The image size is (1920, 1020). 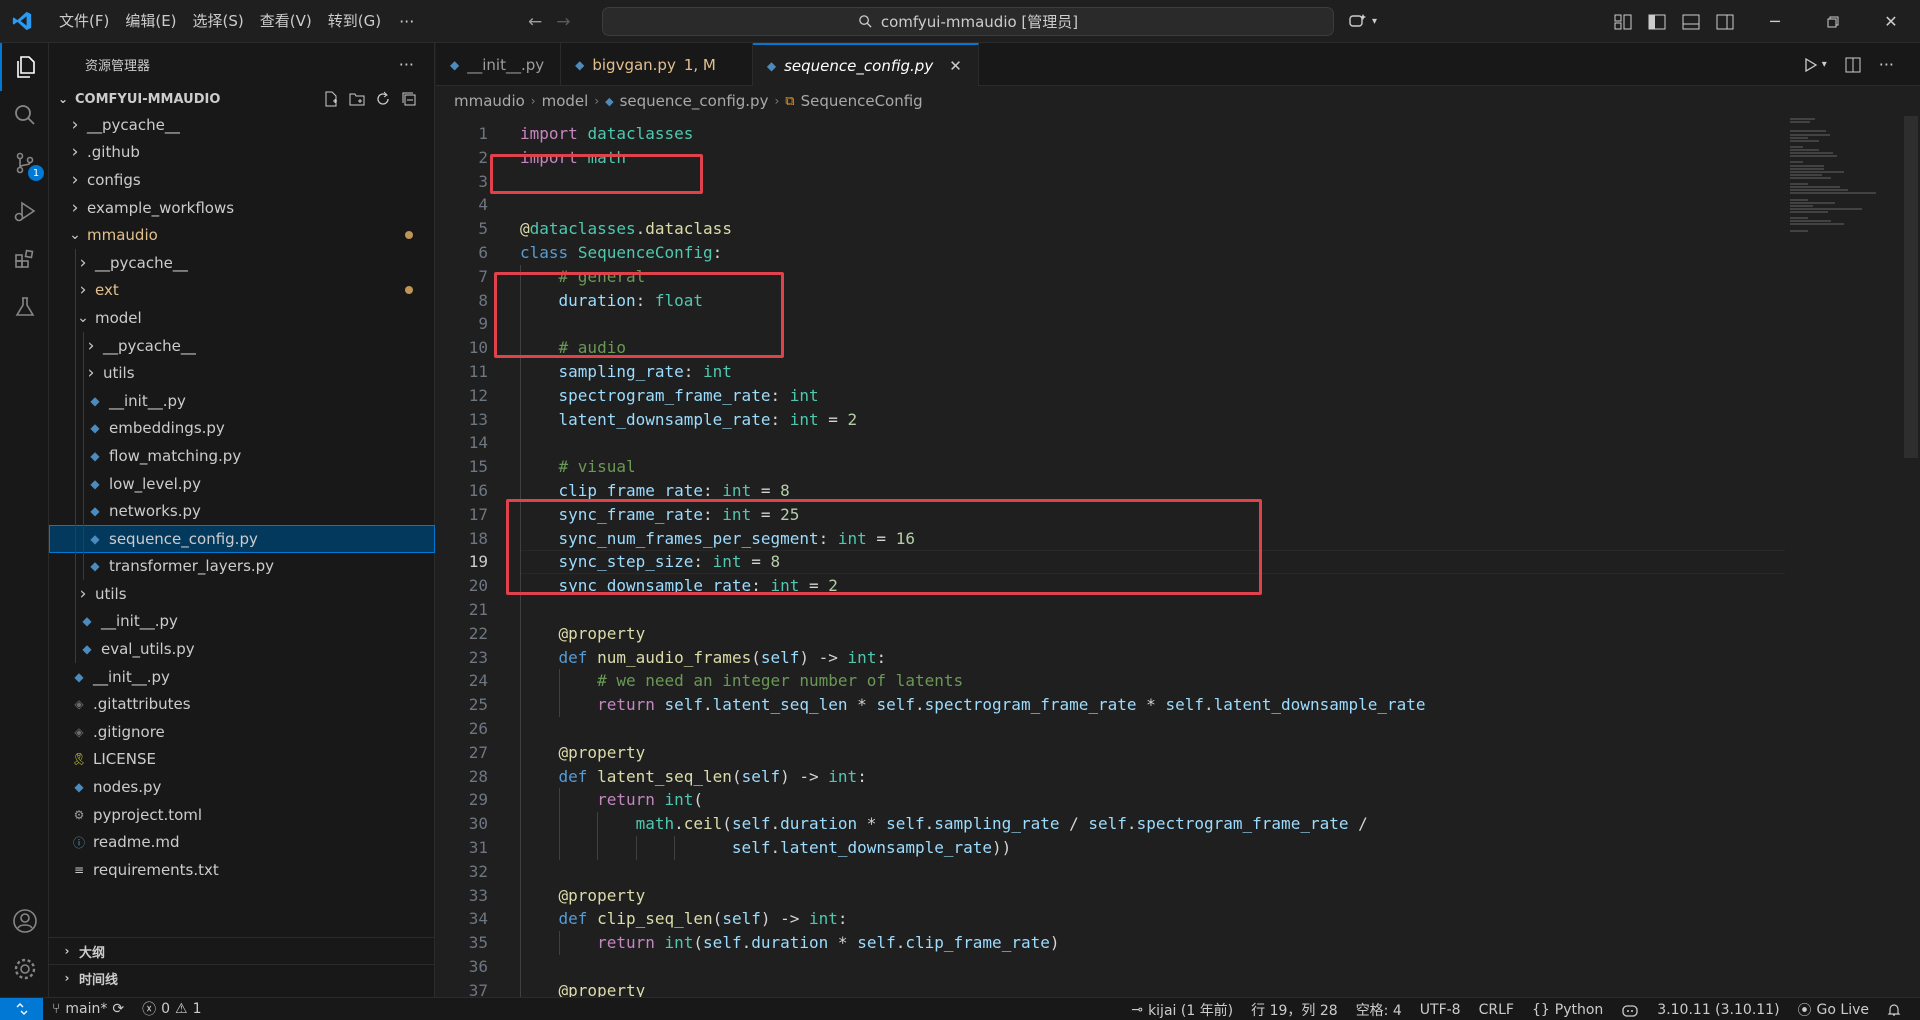 I want to click on code-line: 13 latent_downsample_rate: int = 2, so click(x=1111, y=420).